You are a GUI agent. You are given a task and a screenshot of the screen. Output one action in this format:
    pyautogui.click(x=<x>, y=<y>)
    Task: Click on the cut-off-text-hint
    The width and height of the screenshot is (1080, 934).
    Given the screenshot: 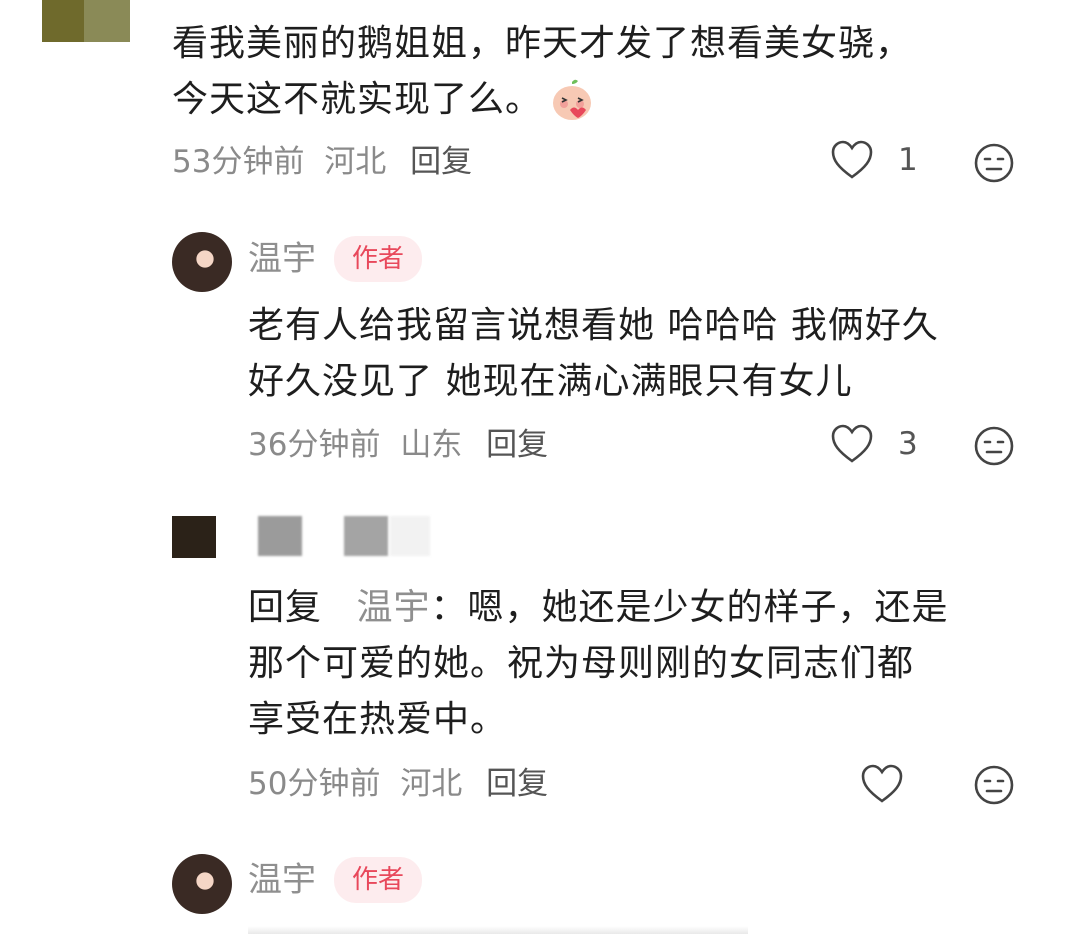 What is the action you would take?
    pyautogui.click(x=498, y=930)
    